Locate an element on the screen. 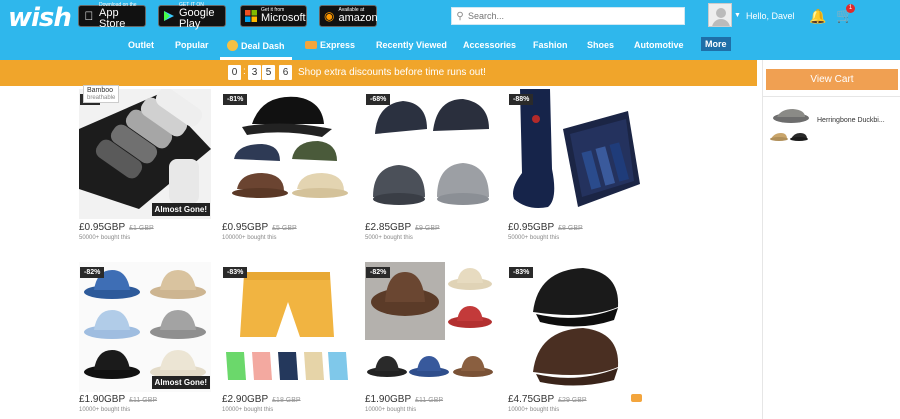 The width and height of the screenshot is (900, 419). product-image: -81% is located at coordinates (288, 154).